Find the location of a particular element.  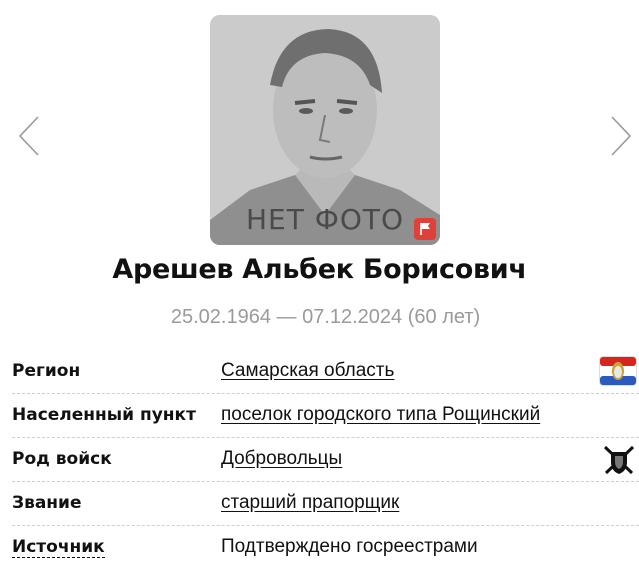

person-name: Арешев Альбек Борисович is located at coordinates (319, 269).